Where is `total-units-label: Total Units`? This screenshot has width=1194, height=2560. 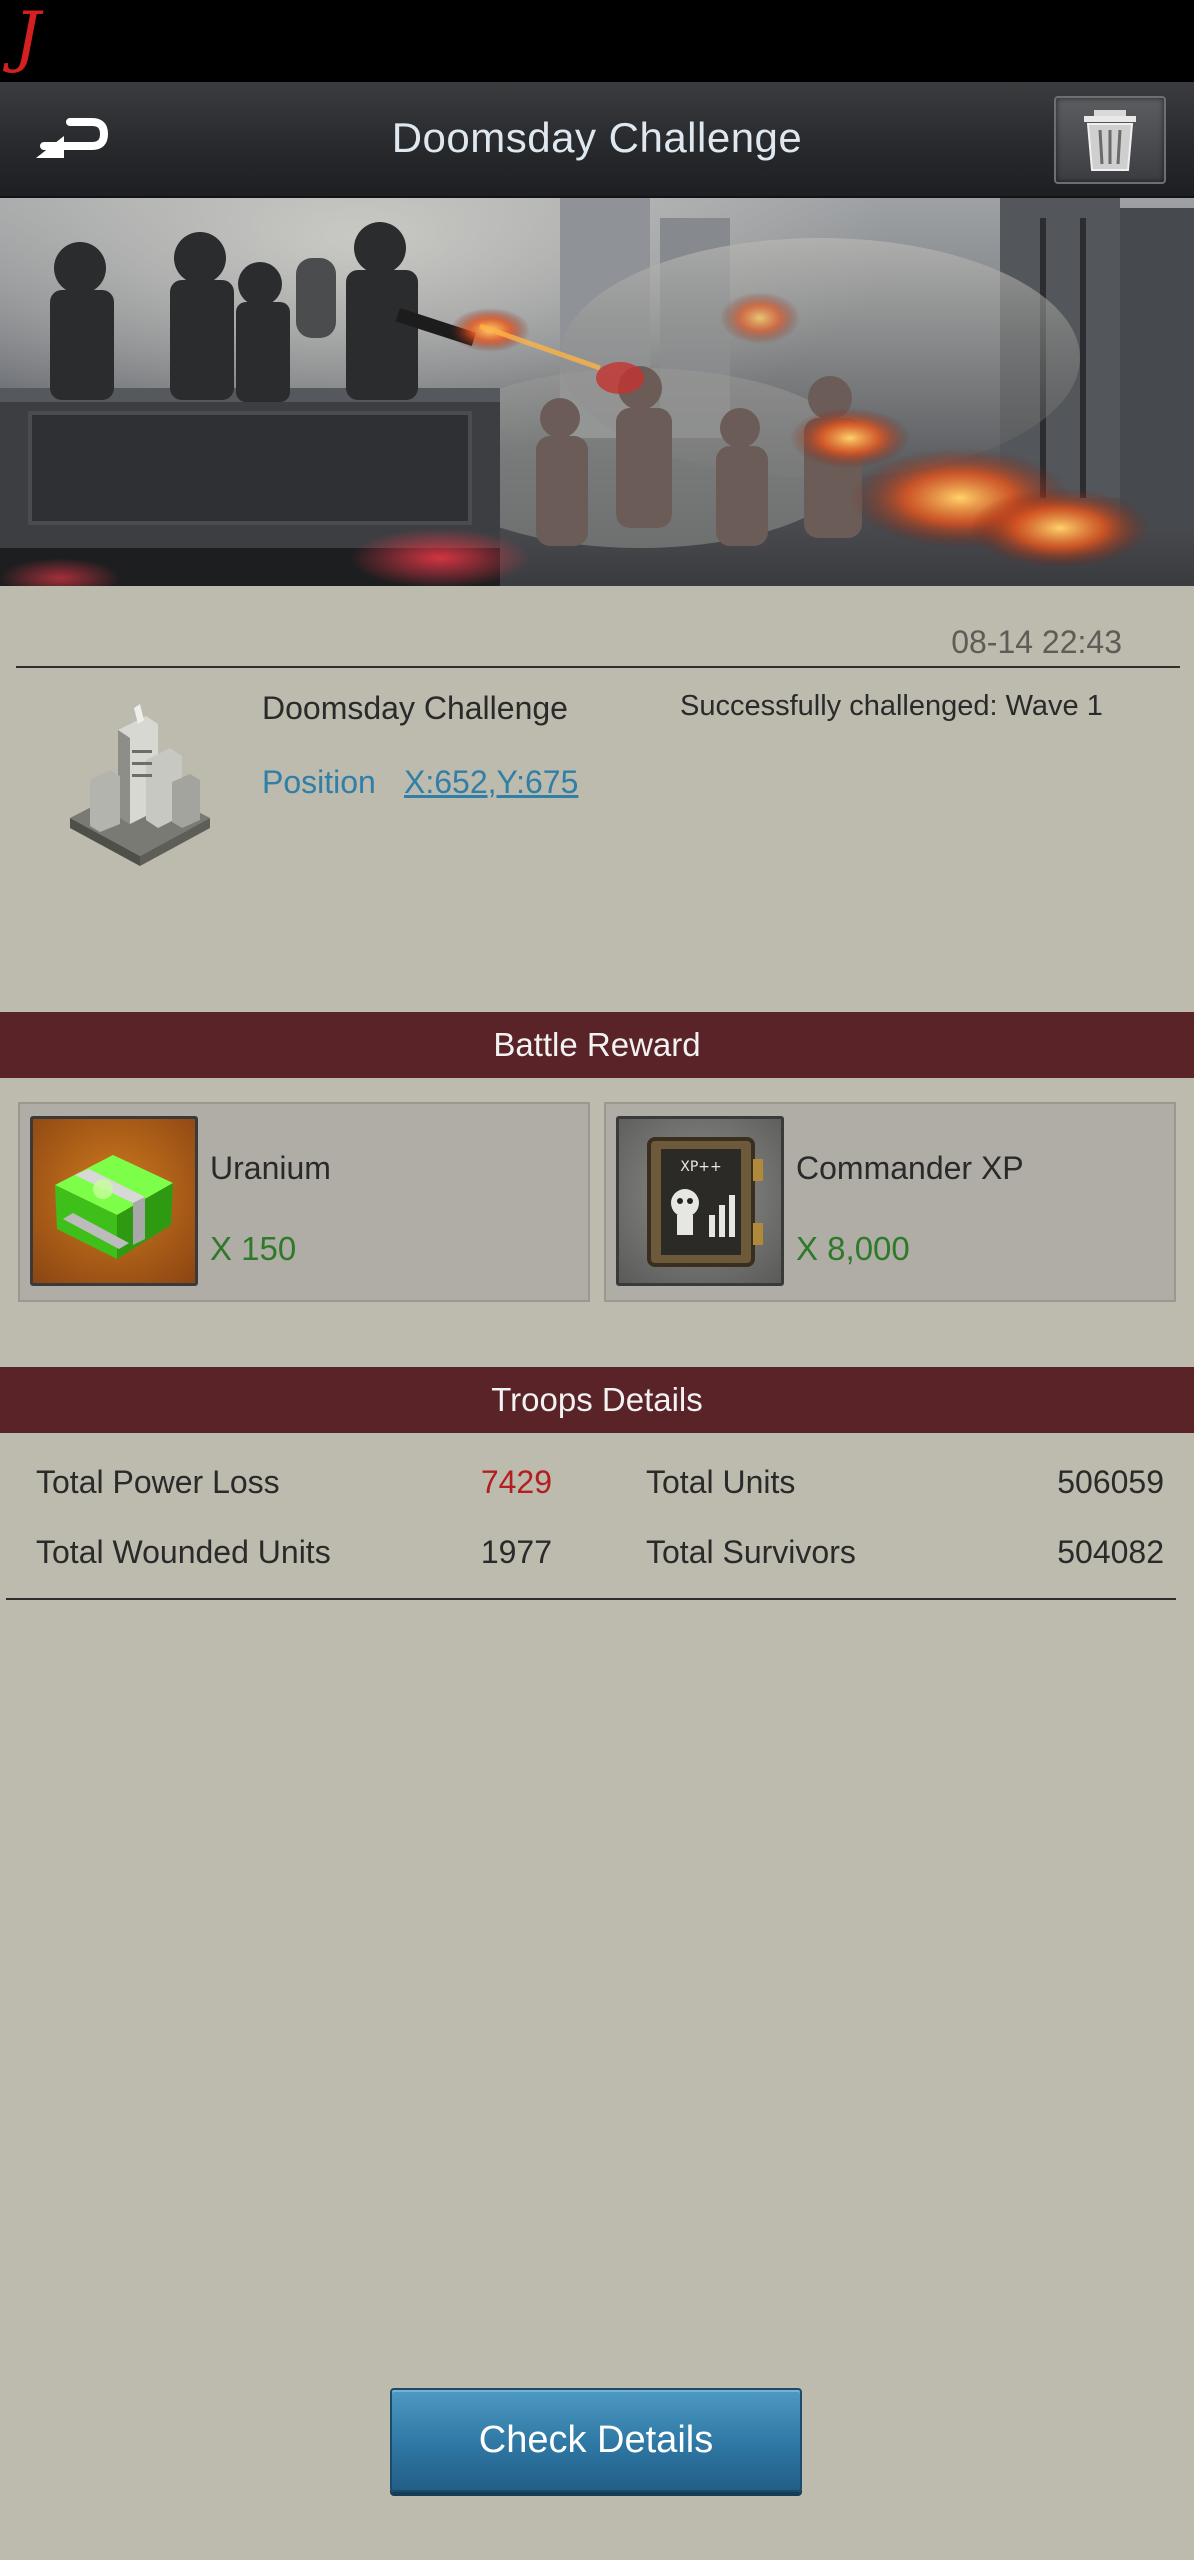 total-units-label: Total Units is located at coordinates (721, 1482).